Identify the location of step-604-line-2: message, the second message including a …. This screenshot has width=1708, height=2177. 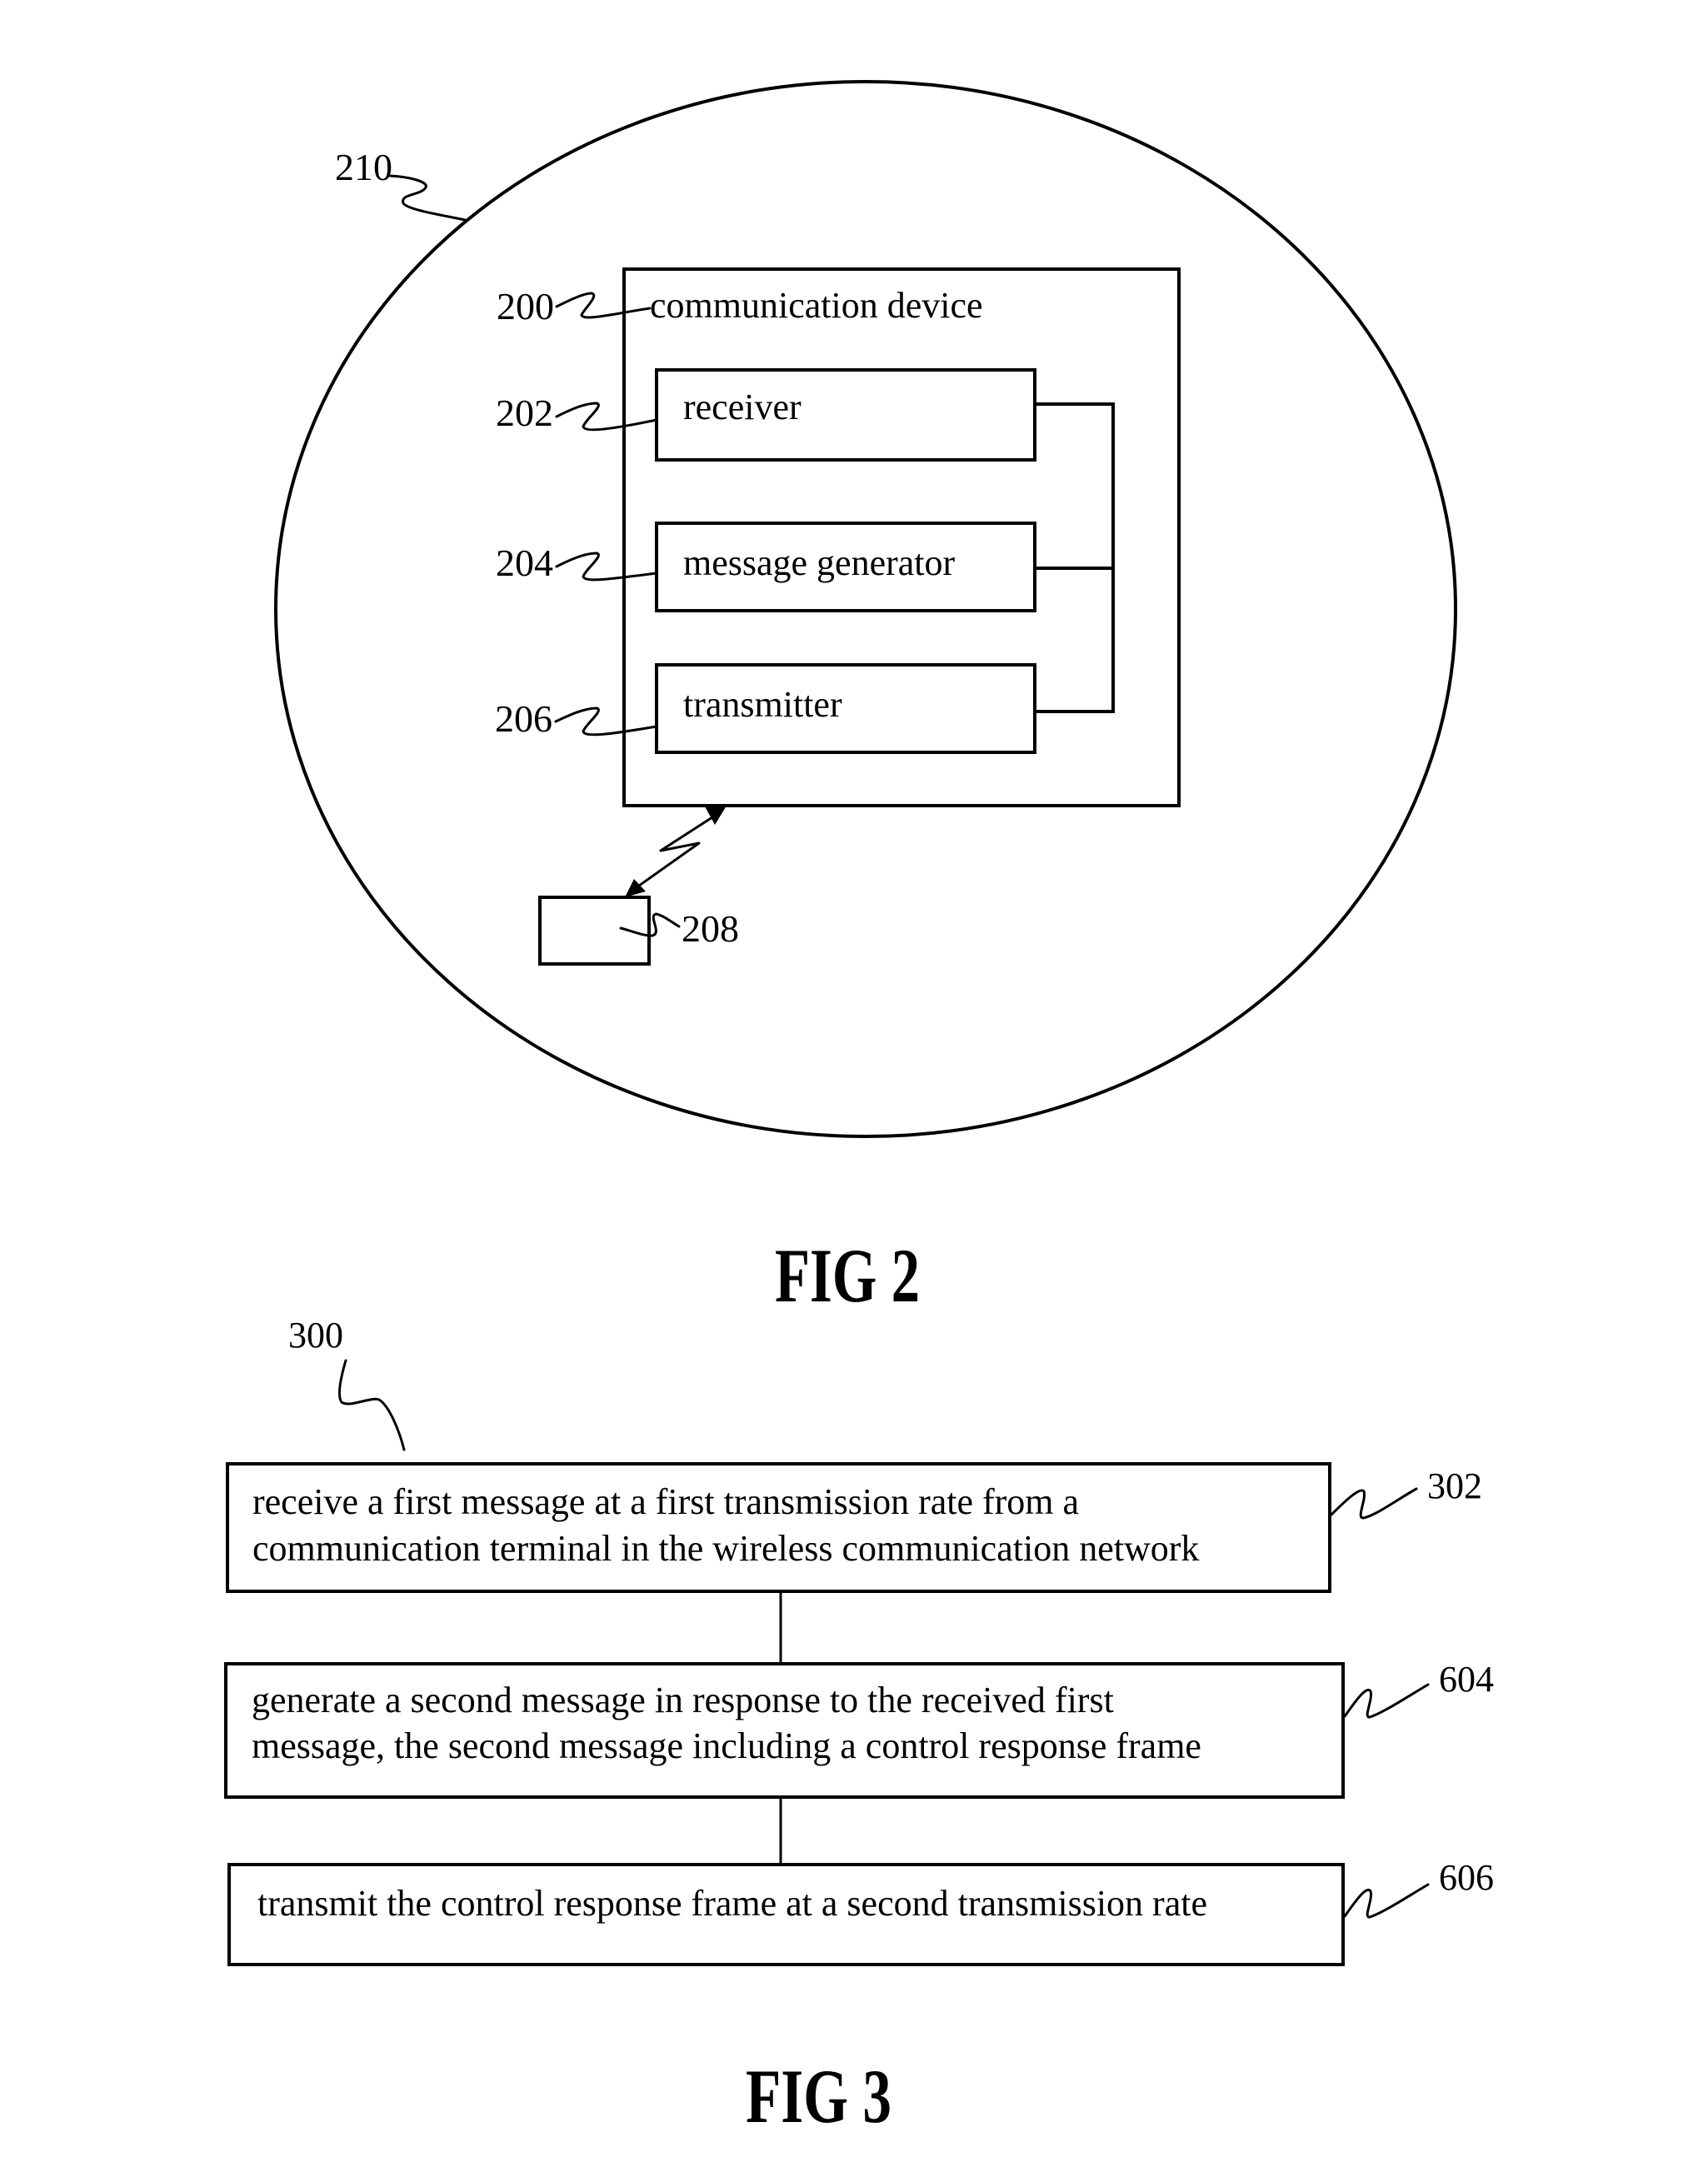
(726, 1745).